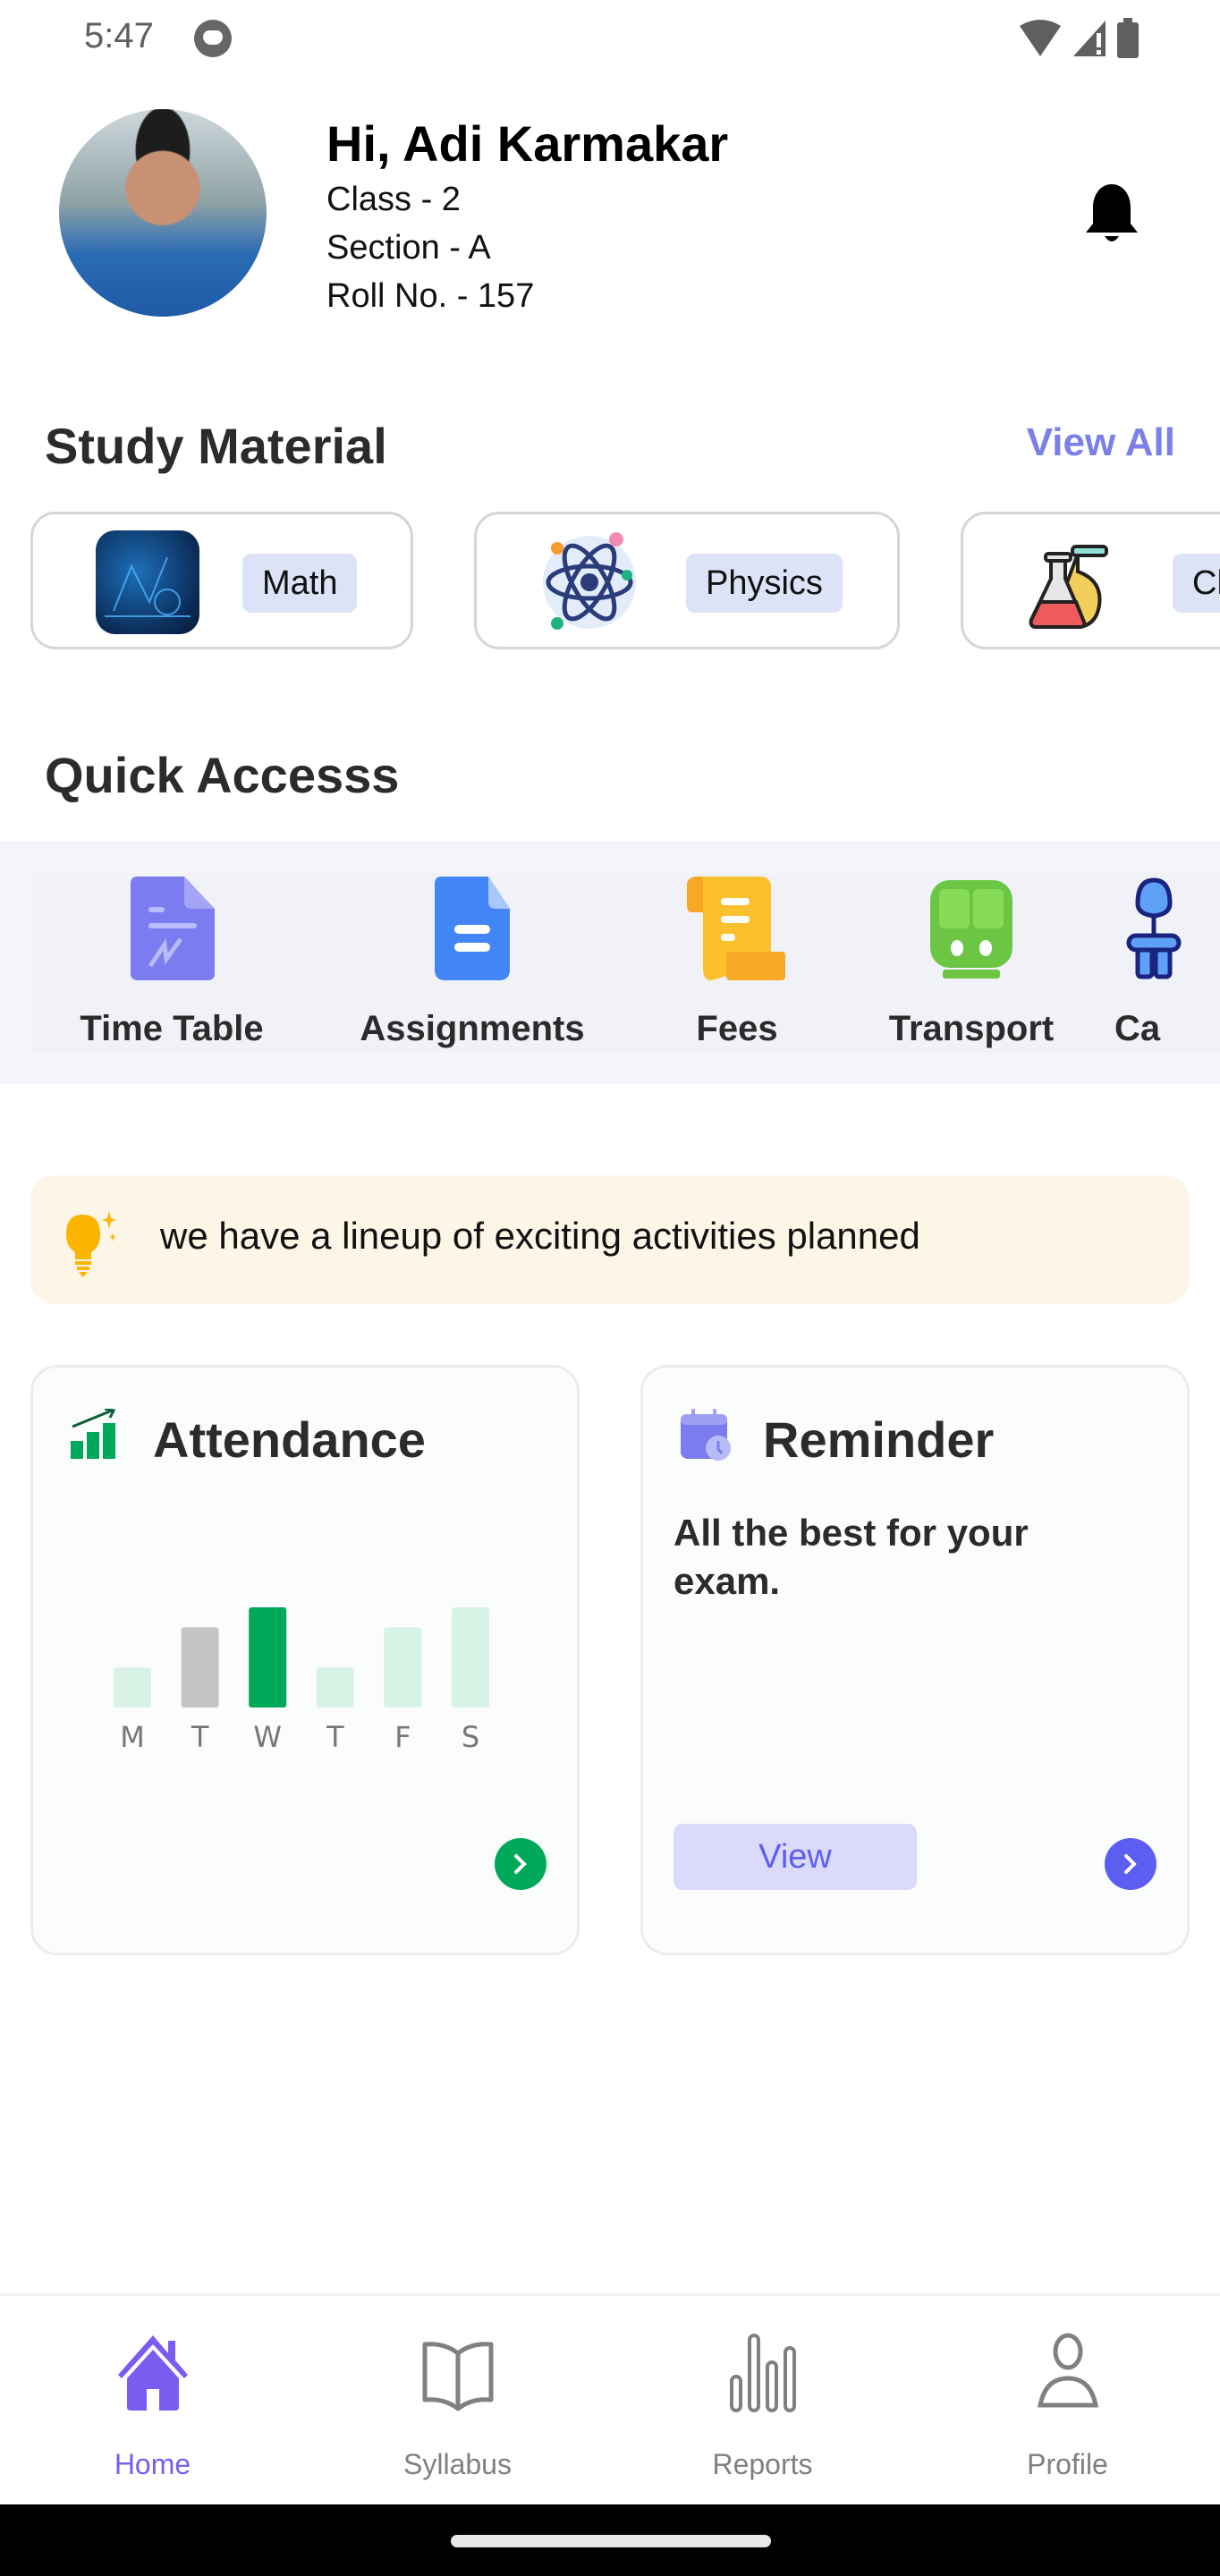 This screenshot has height=2576, width=1220. I want to click on canteen-icon, so click(1154, 928).